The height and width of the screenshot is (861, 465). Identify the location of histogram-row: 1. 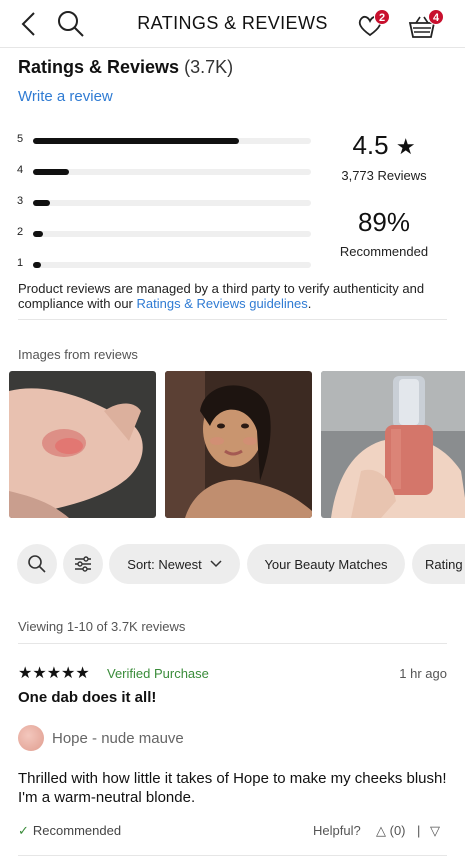
(164, 264).